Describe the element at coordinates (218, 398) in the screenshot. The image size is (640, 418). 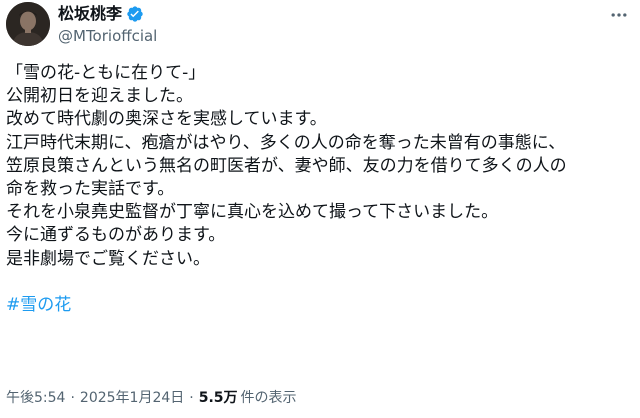
I see `views-count: 5.5万` at that location.